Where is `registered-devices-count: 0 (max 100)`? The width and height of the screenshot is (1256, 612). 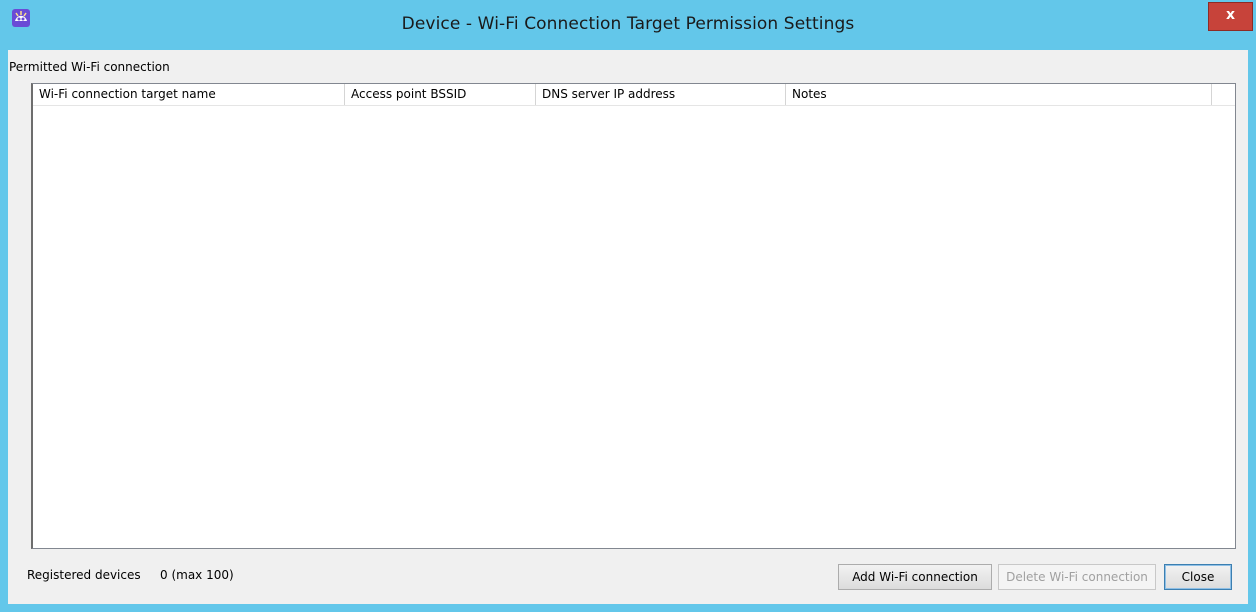 registered-devices-count: 0 (max 100) is located at coordinates (197, 575).